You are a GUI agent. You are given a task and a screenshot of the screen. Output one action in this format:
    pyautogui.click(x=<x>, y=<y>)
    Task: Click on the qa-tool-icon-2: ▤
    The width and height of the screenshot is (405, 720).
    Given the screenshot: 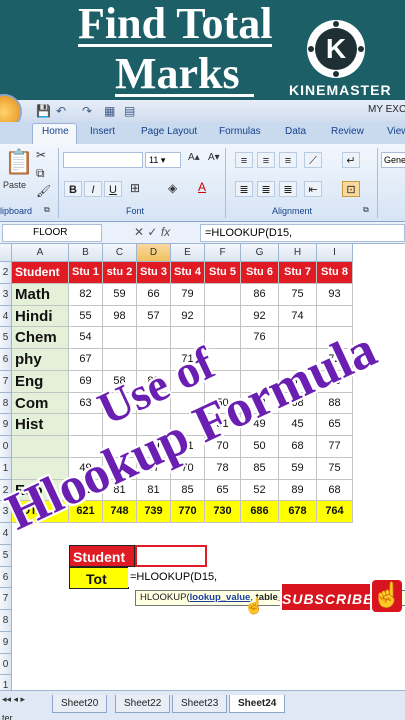 What is the action you would take?
    pyautogui.click(x=129, y=111)
    